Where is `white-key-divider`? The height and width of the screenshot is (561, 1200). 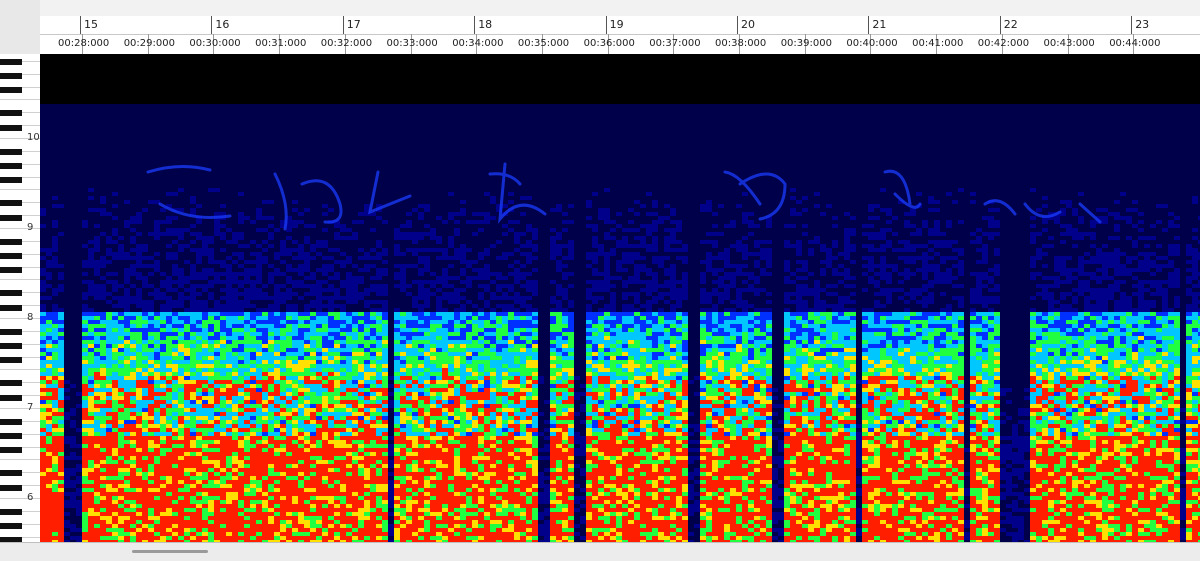 white-key-divider is located at coordinates (20, 460).